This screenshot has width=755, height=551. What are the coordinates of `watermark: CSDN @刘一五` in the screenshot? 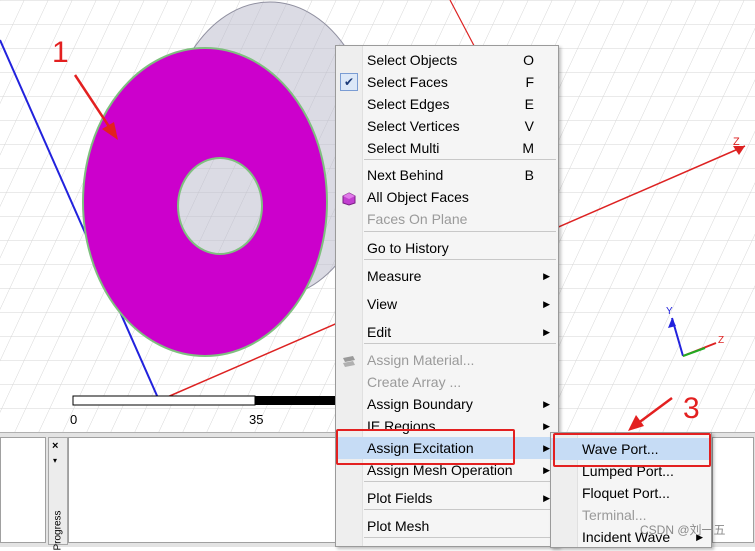 It's located at (683, 530).